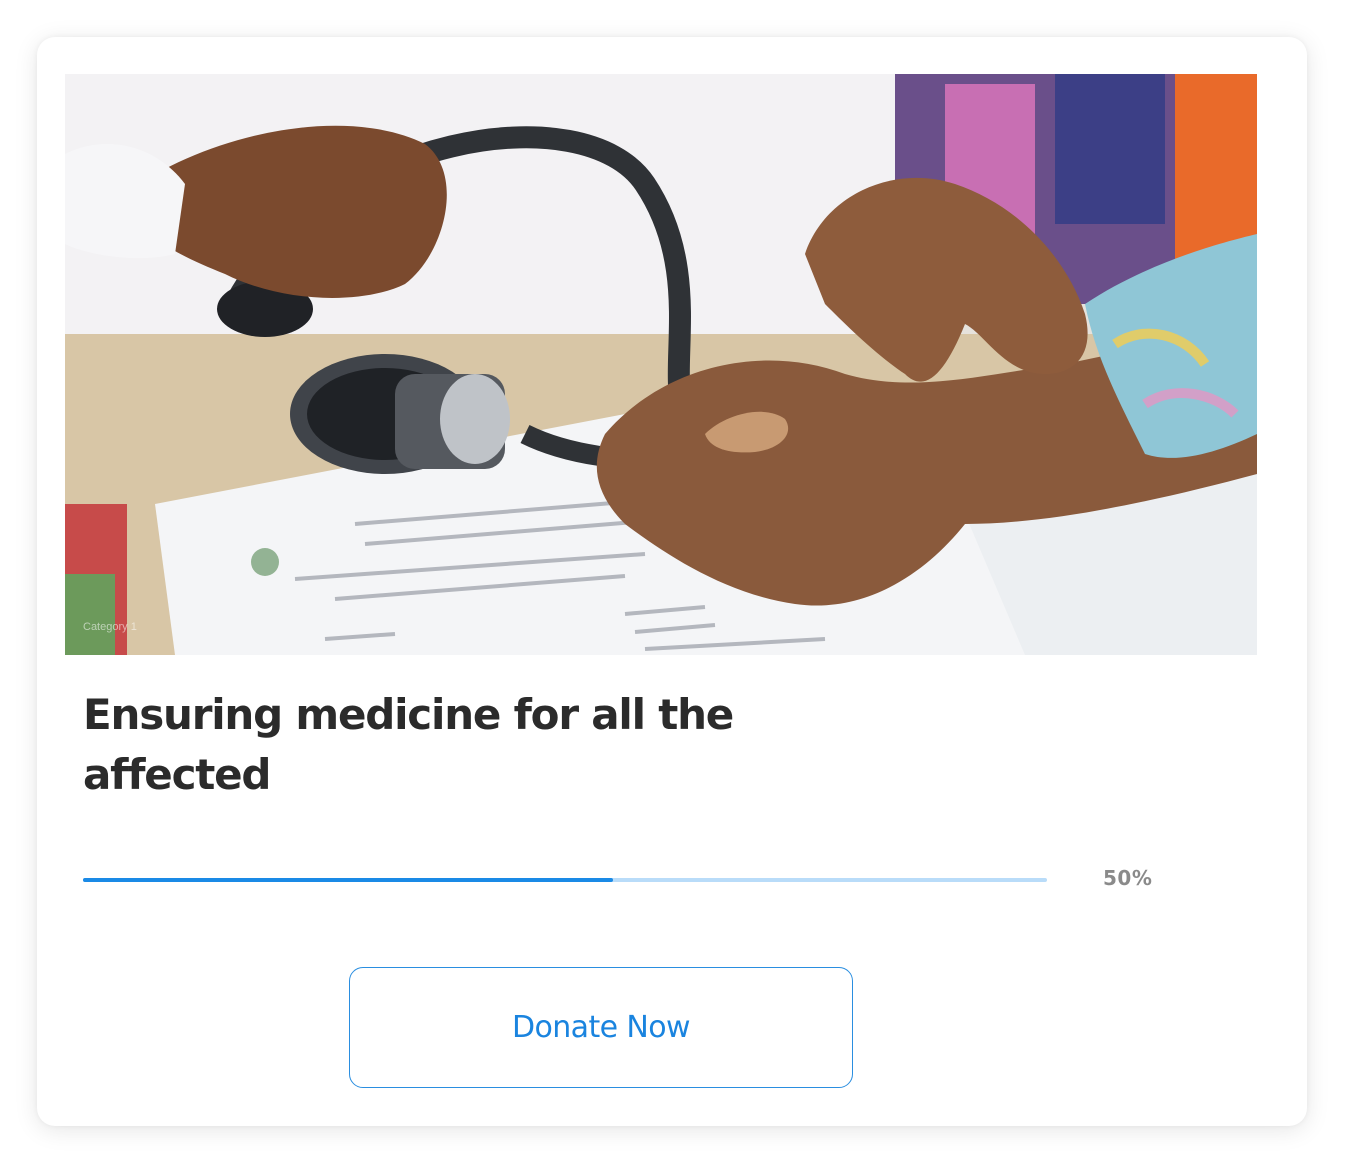 The height and width of the screenshot is (1171, 1352). What do you see at coordinates (1128, 878) in the screenshot?
I see `progress-percent-label: 50%` at bounding box center [1128, 878].